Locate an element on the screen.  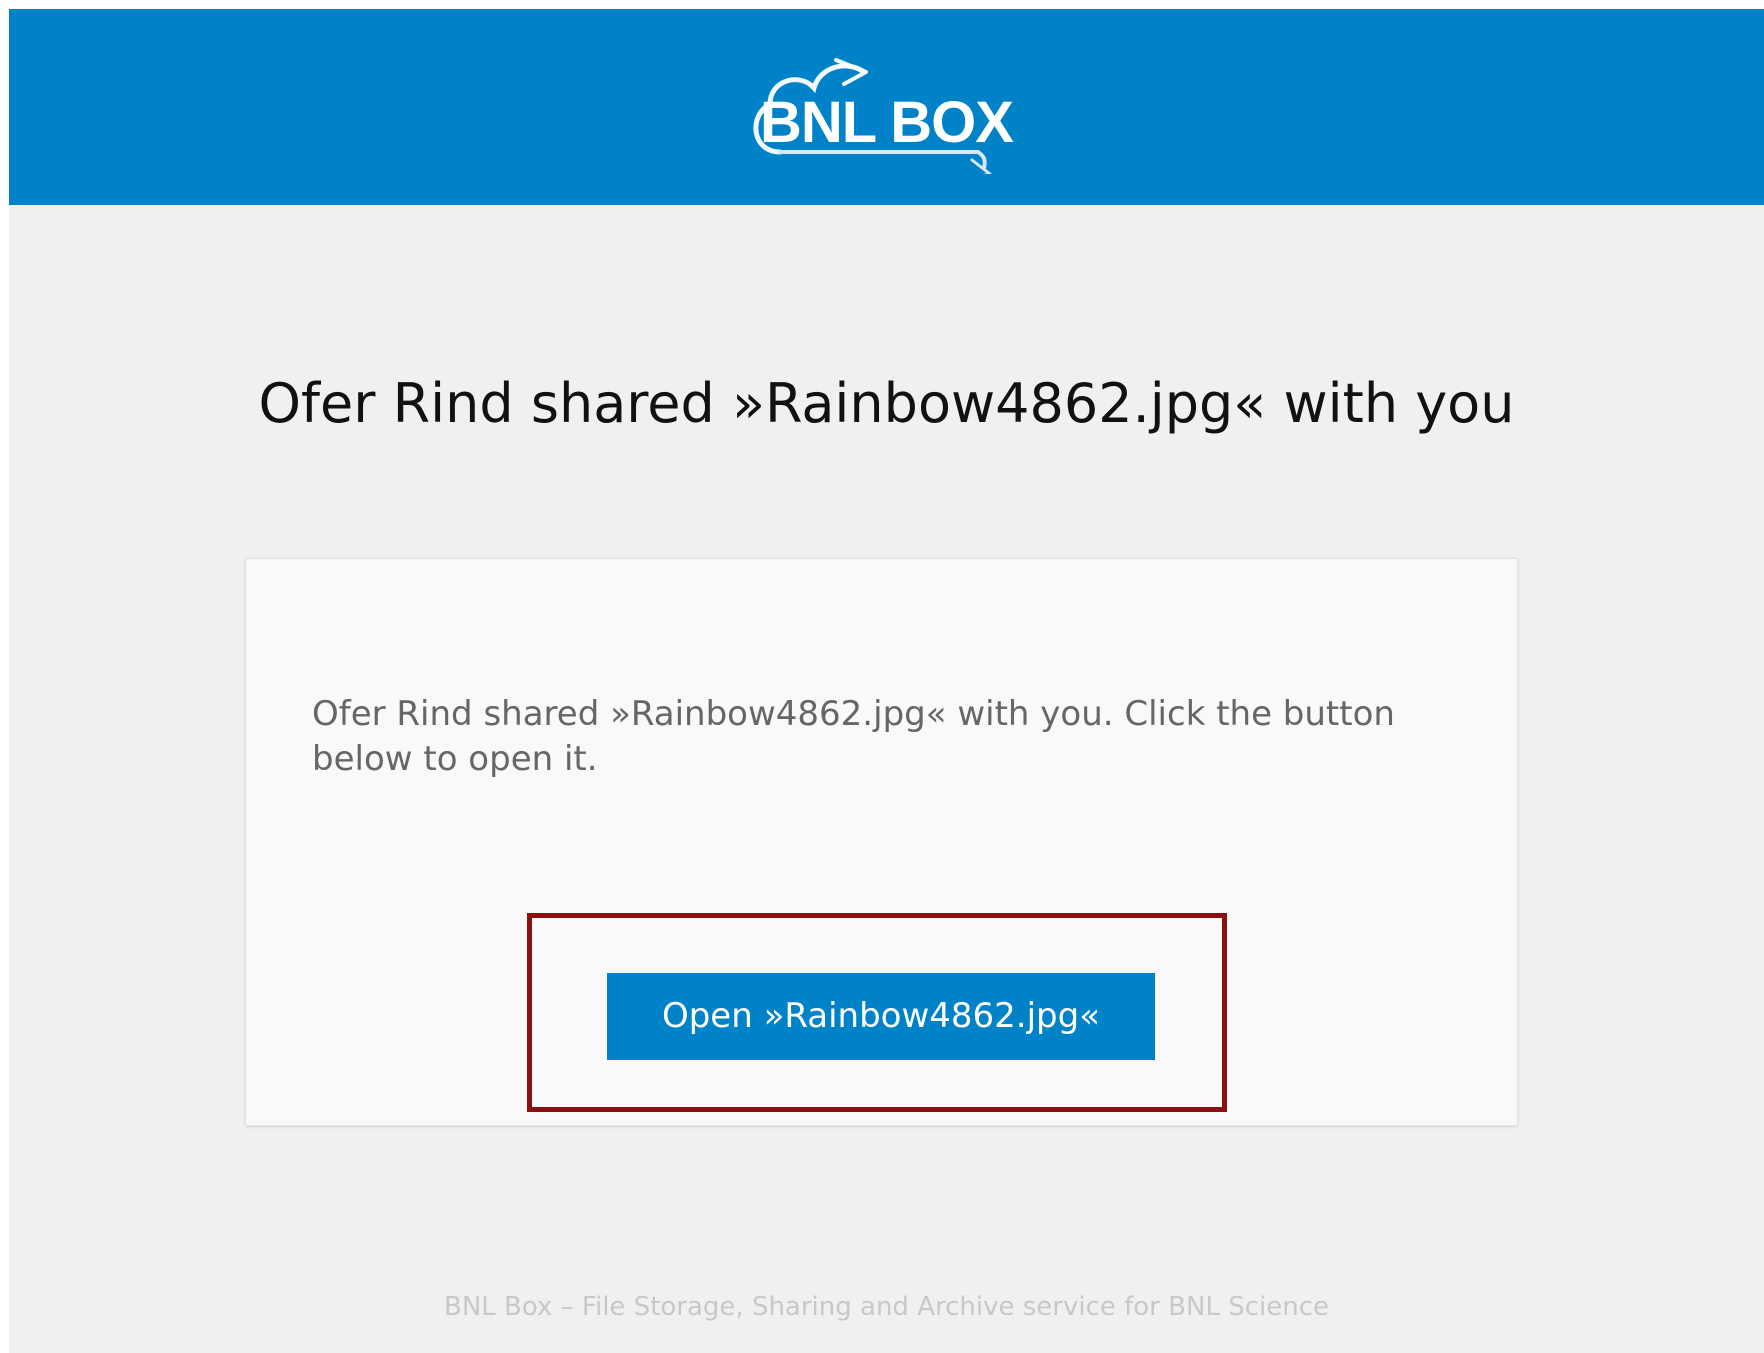
open-file-button: Open »Rainbow4862.jpg« is located at coordinates (881, 1016).